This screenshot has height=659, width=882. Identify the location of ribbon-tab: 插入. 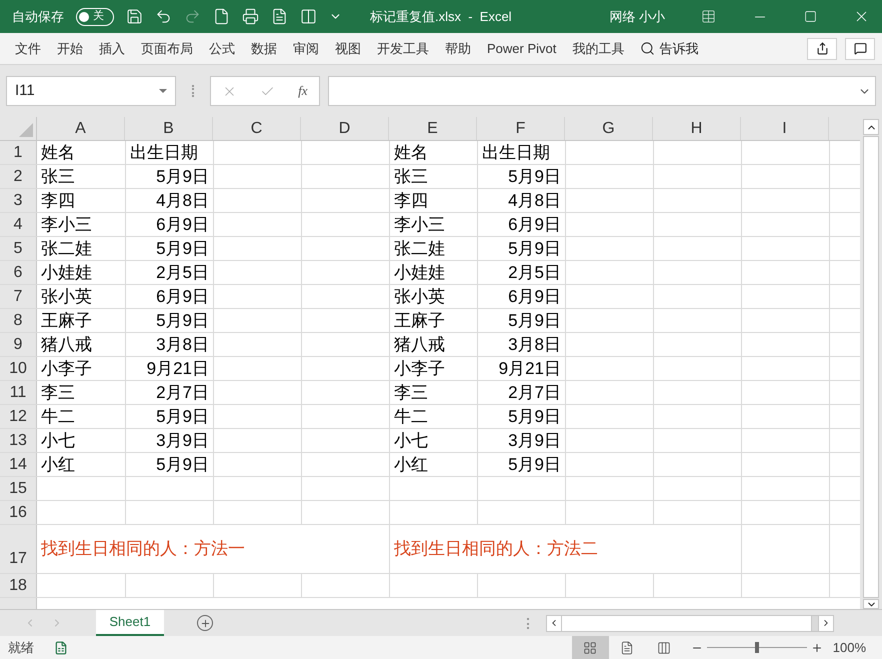
(112, 48).